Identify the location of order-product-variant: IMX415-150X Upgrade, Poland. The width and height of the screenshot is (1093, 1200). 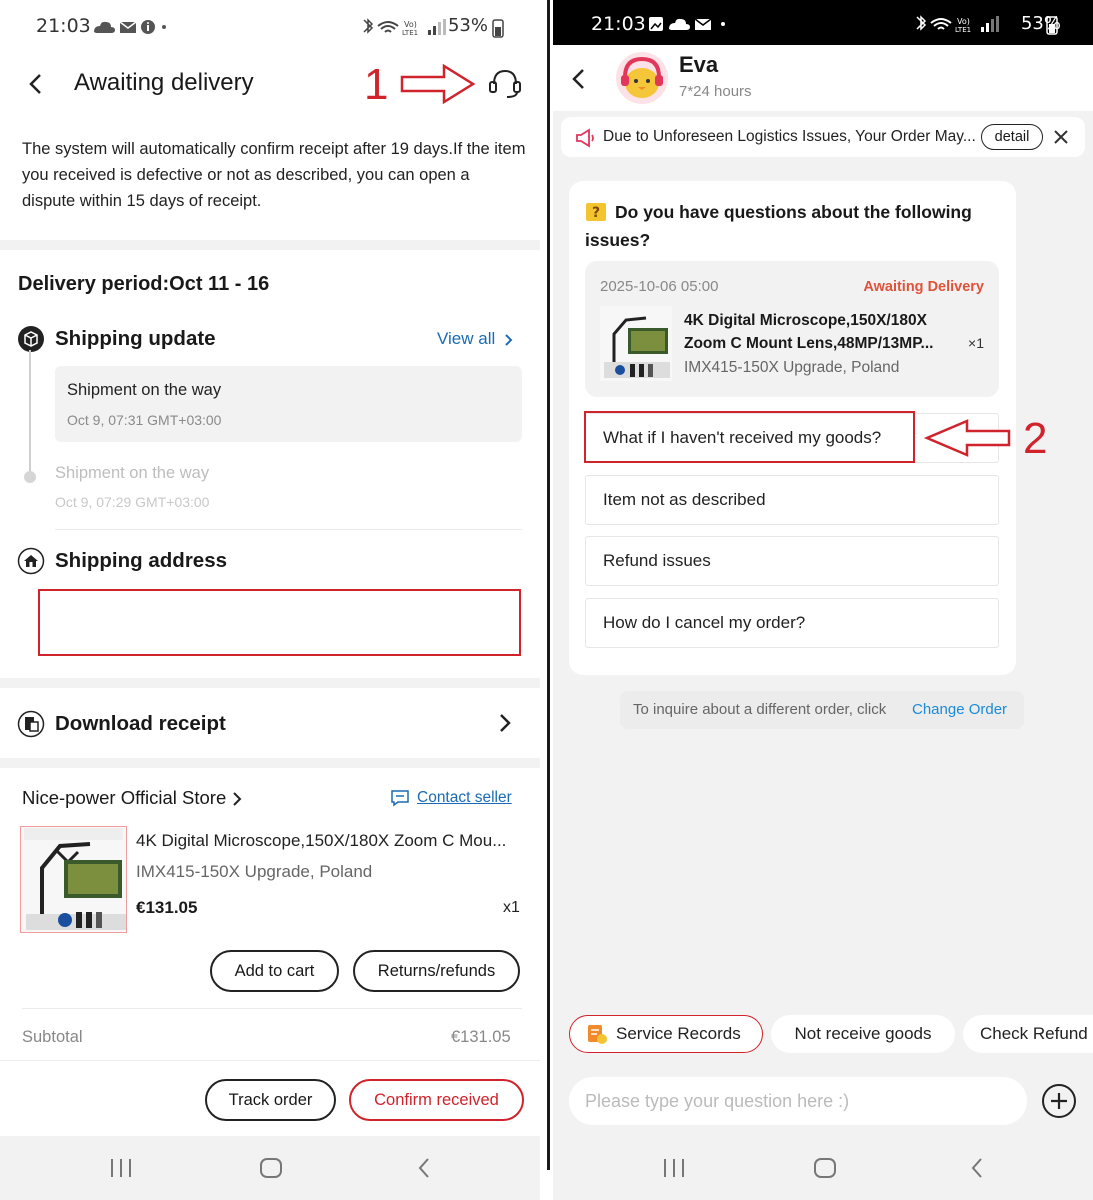
(792, 367).